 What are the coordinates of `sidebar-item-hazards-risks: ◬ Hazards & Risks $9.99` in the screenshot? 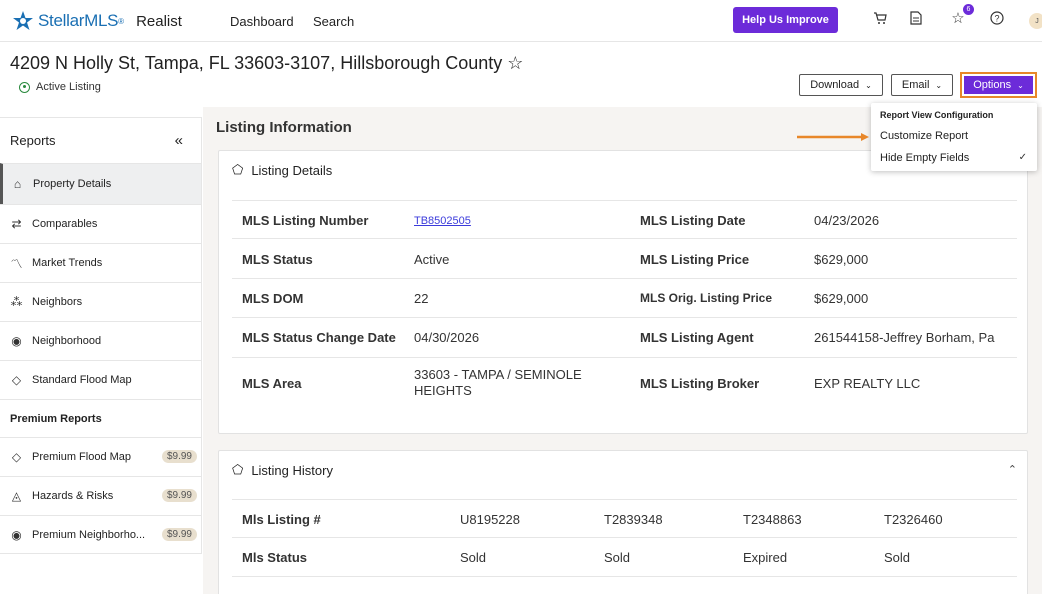 It's located at (100, 495).